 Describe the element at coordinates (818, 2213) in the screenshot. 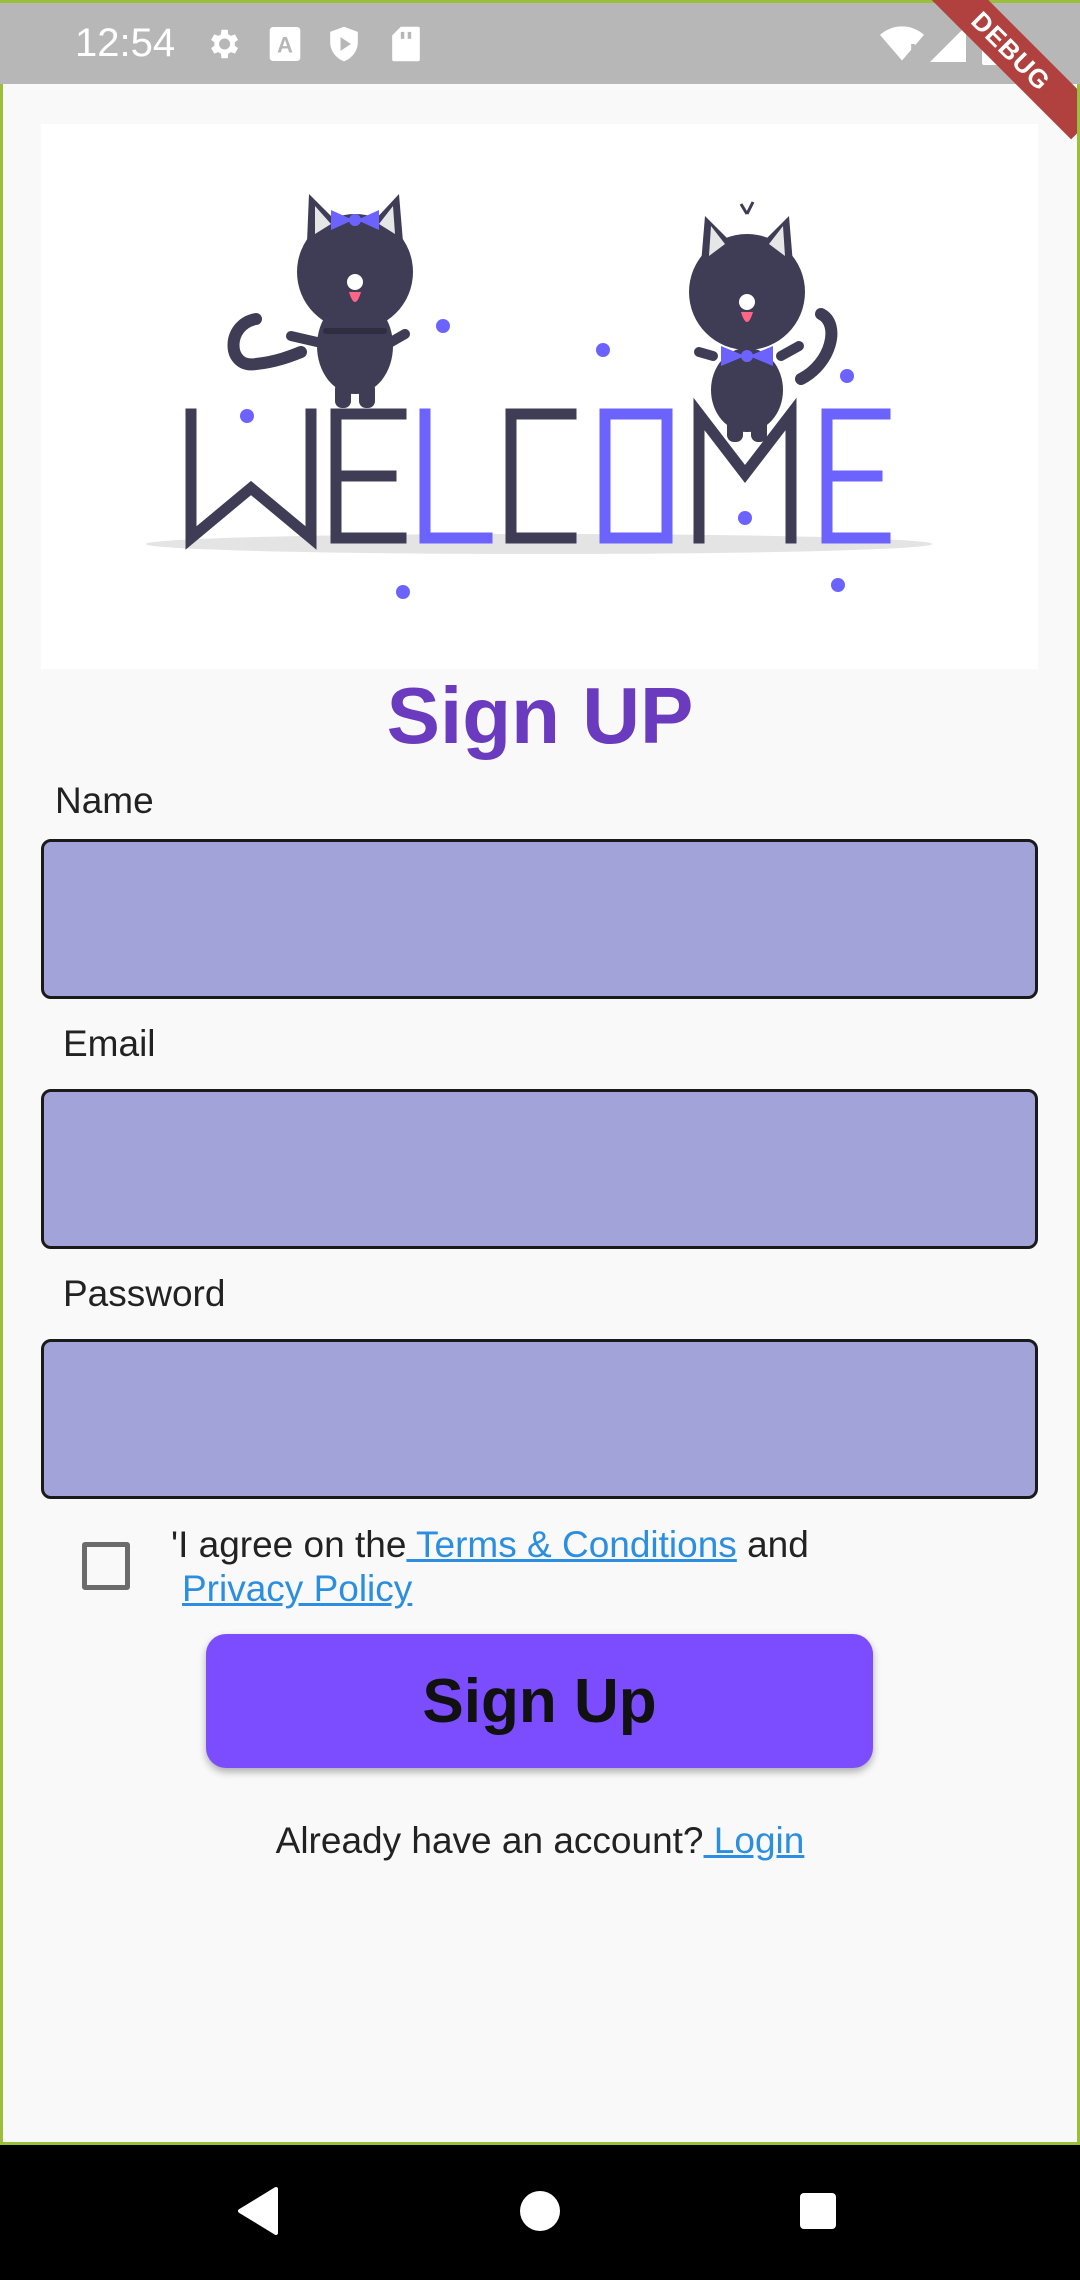

I see `recents-icon` at that location.